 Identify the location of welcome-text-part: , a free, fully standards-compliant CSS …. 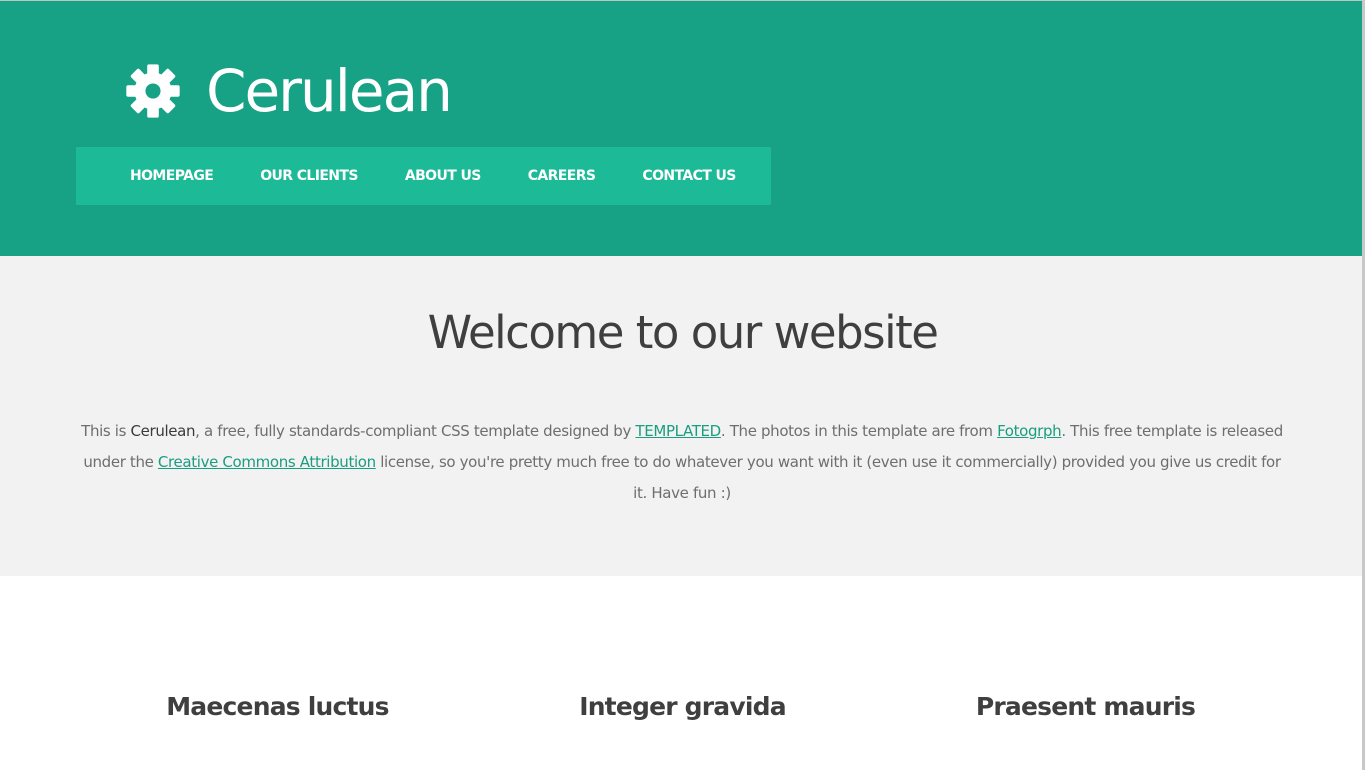
(415, 431).